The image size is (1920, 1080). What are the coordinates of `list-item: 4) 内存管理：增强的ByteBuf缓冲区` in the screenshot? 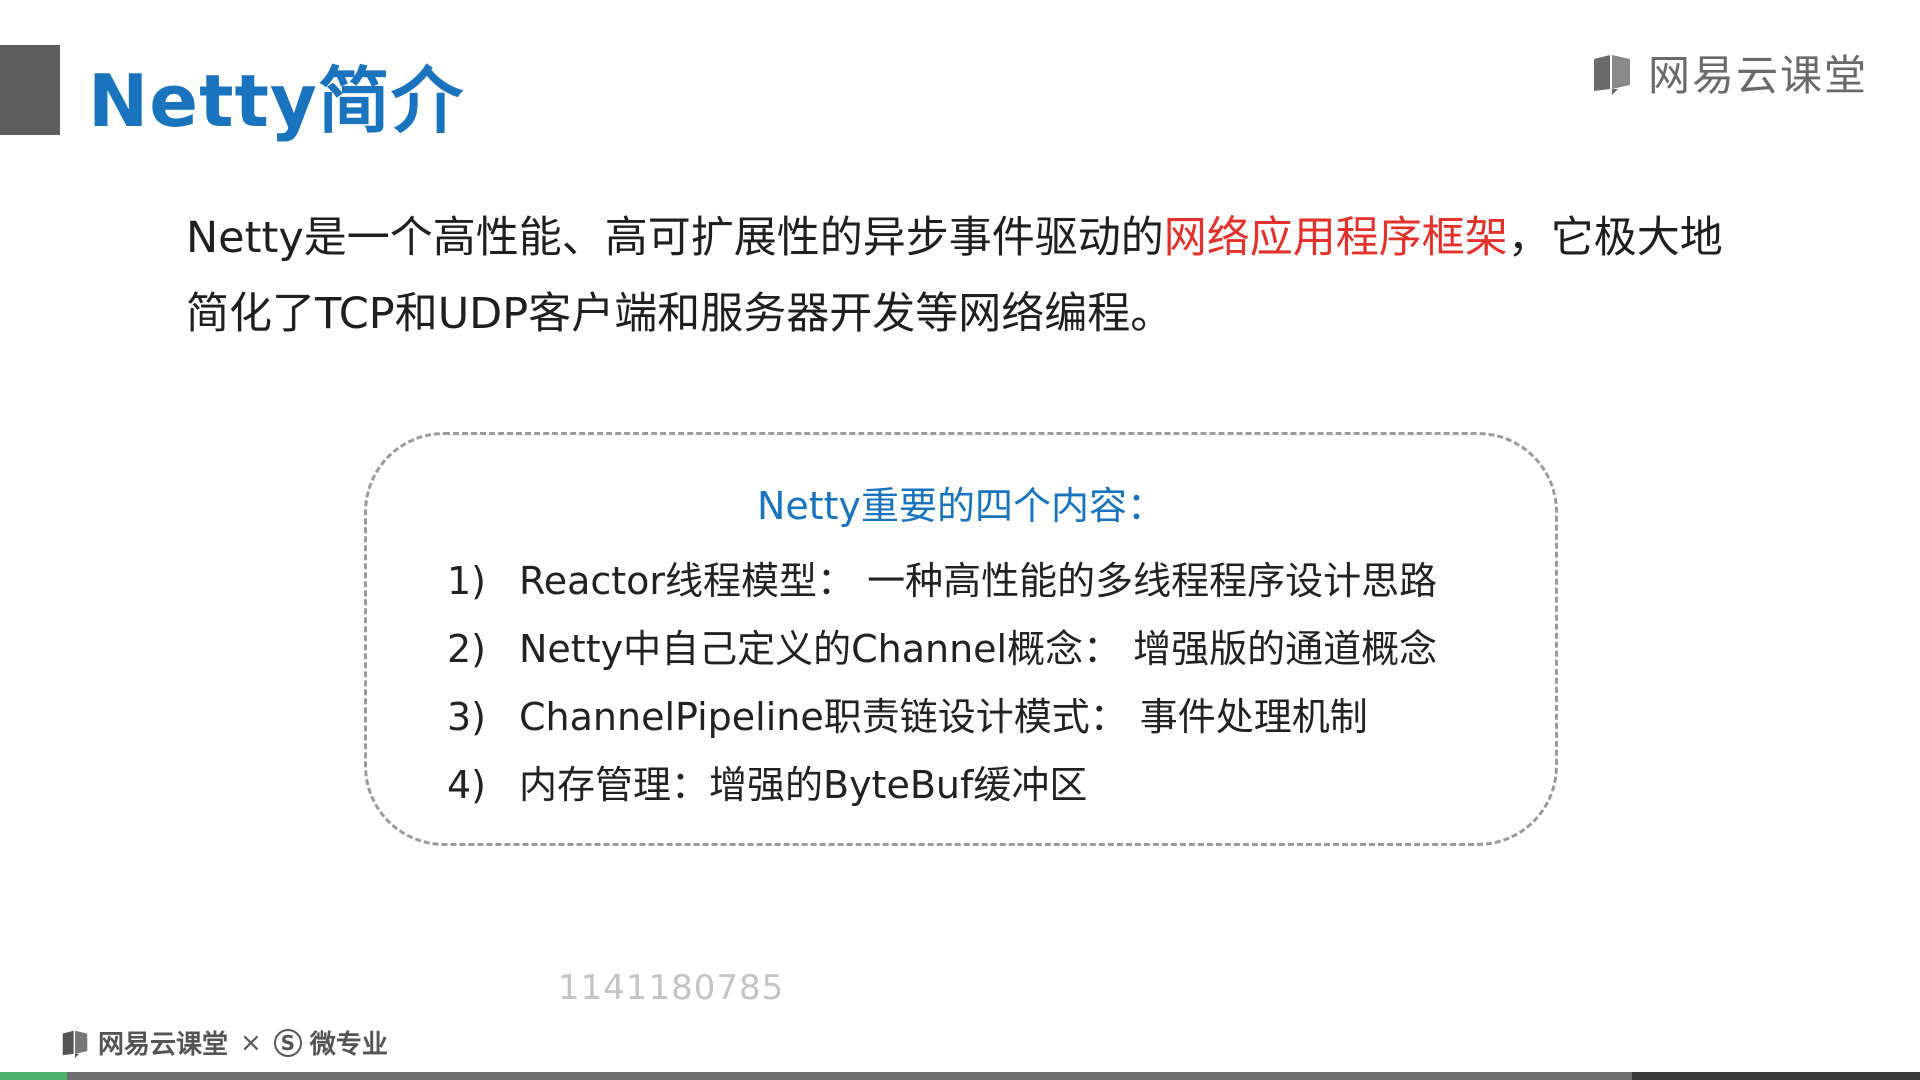 It's located at (942, 785).